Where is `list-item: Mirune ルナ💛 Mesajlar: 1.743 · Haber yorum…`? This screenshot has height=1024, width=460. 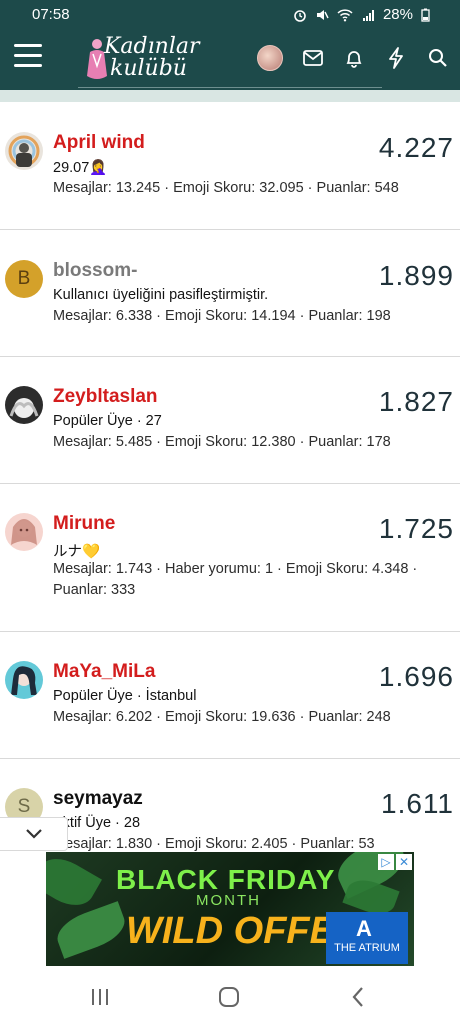 list-item: Mirune ルナ💛 Mesajlar: 1.743 · Haber yorum… is located at coordinates (230, 558).